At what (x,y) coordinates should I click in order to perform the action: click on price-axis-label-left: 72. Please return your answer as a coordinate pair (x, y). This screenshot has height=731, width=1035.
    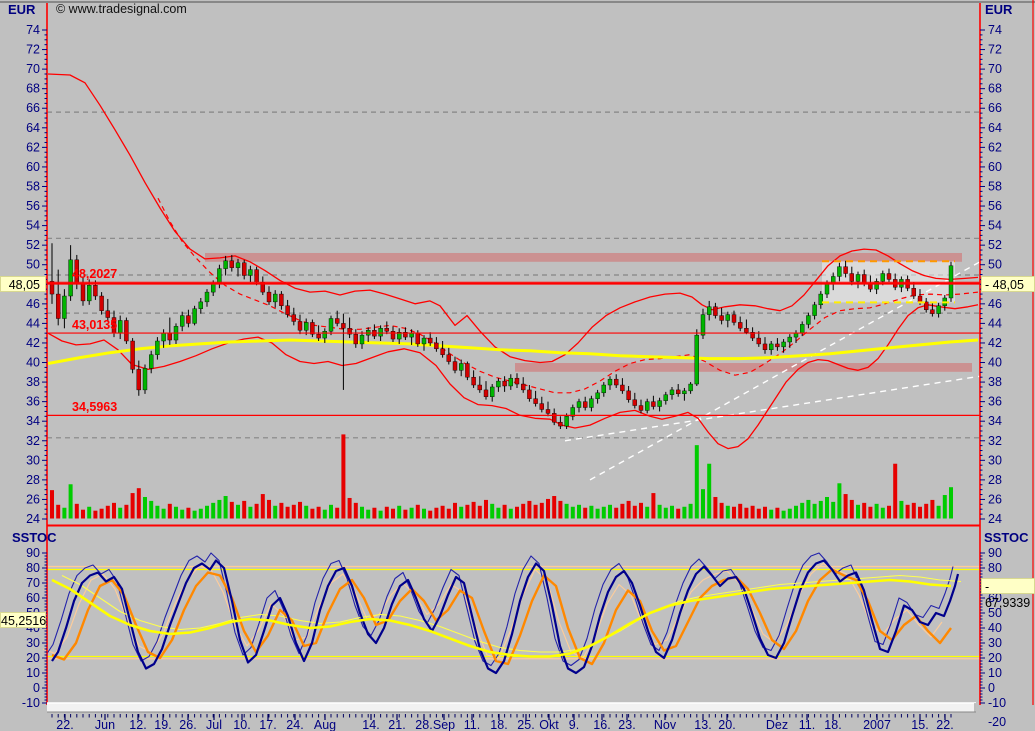
    Looking at the image, I should click on (33, 50).